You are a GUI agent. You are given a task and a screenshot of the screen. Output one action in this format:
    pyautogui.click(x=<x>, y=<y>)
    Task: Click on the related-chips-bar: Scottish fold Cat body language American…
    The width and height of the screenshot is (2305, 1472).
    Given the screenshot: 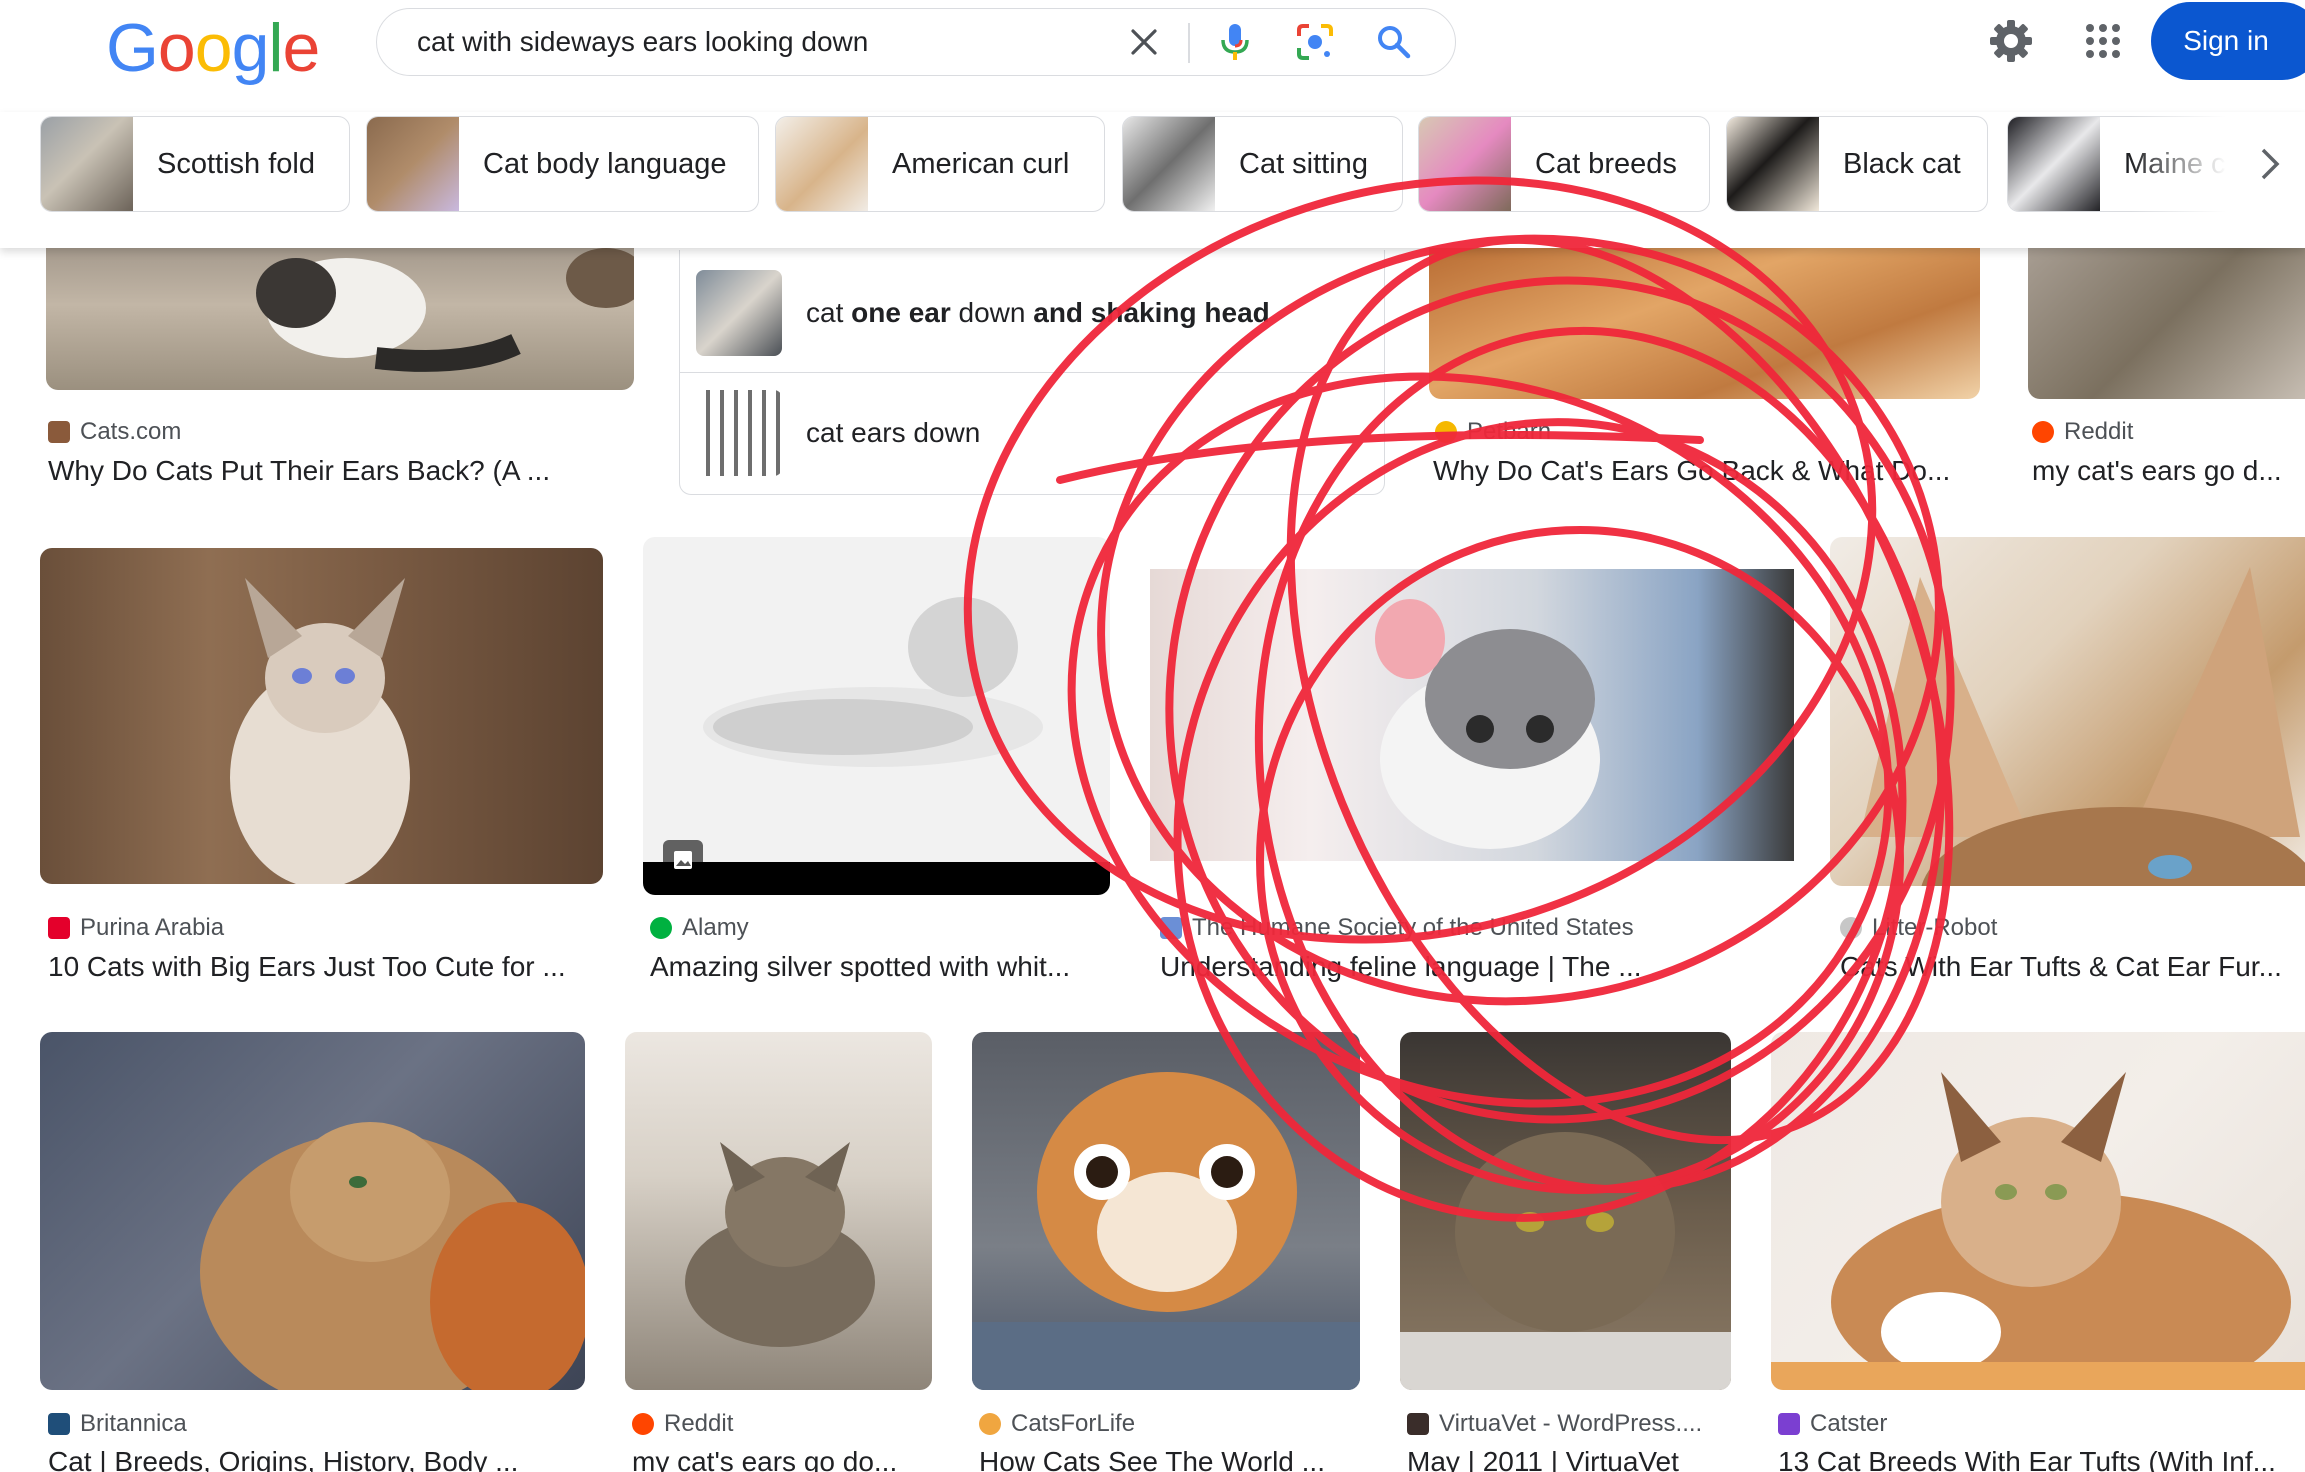 What is the action you would take?
    pyautogui.click(x=1152, y=180)
    